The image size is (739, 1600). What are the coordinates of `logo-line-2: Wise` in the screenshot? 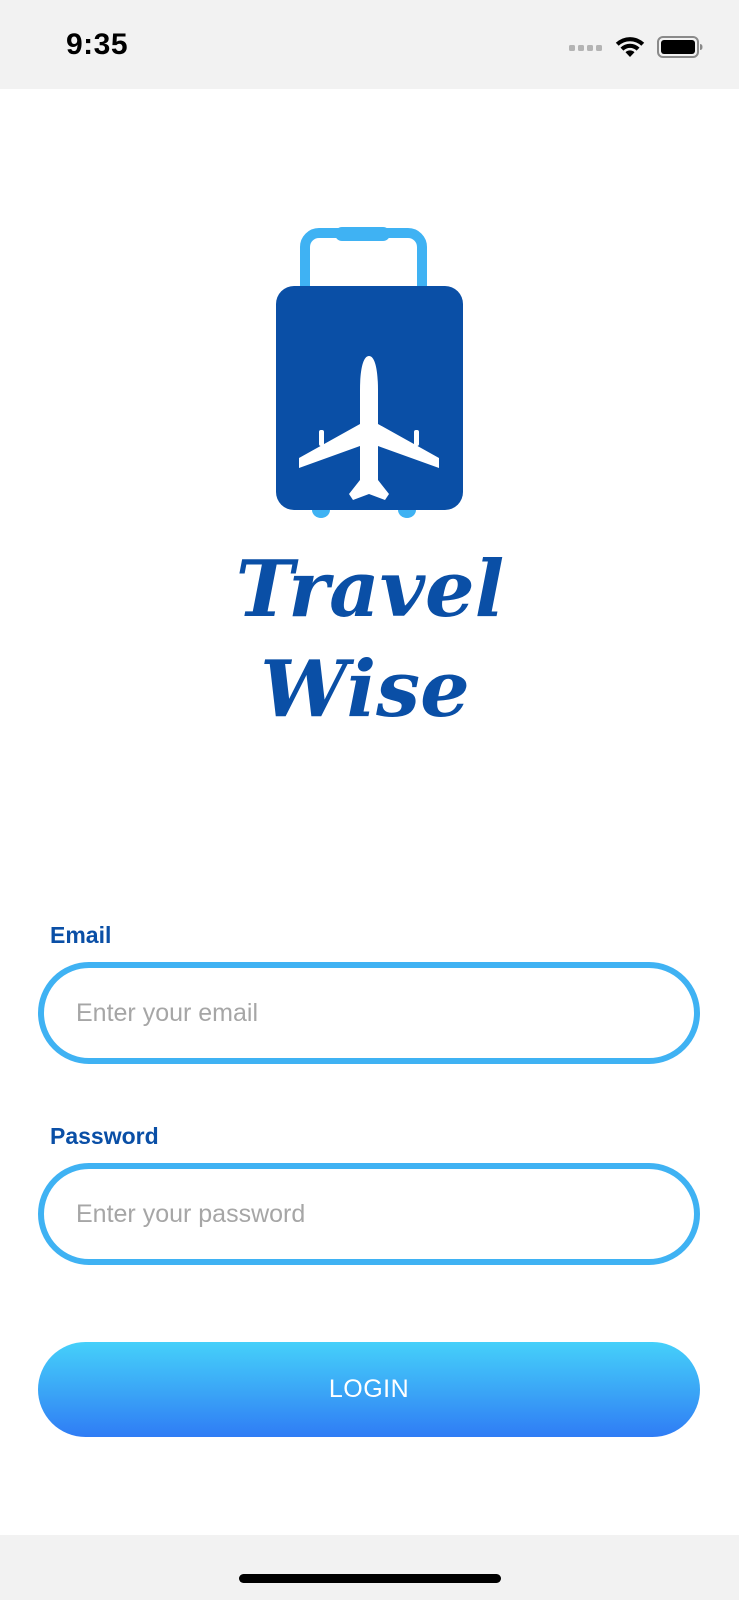 It's located at (364, 689).